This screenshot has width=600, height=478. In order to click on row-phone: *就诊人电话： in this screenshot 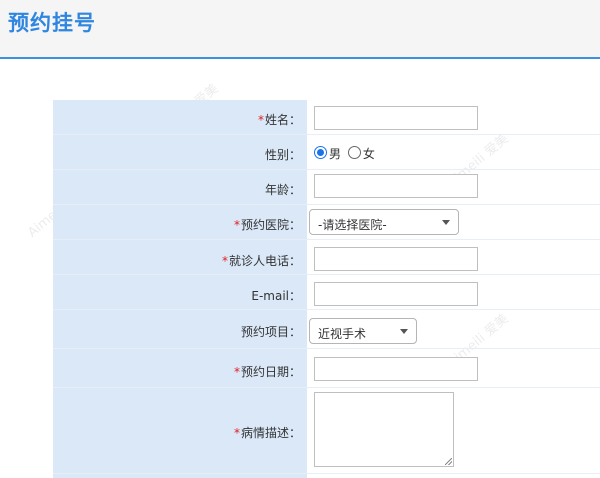, I will do `click(326, 257)`.